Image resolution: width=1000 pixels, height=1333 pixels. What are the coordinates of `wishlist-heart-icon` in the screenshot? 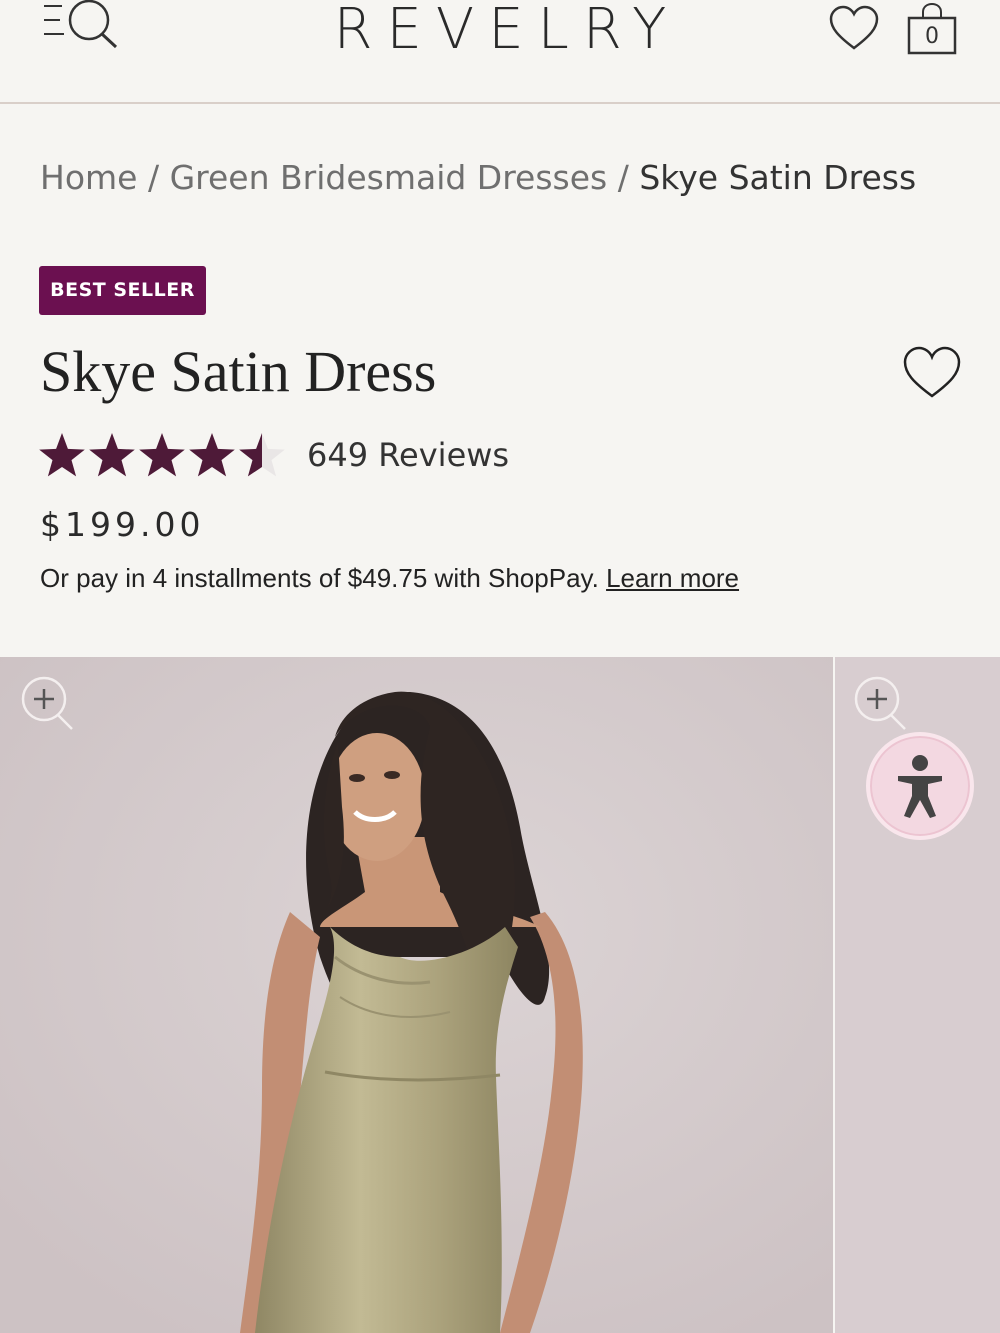 It's located at (854, 29).